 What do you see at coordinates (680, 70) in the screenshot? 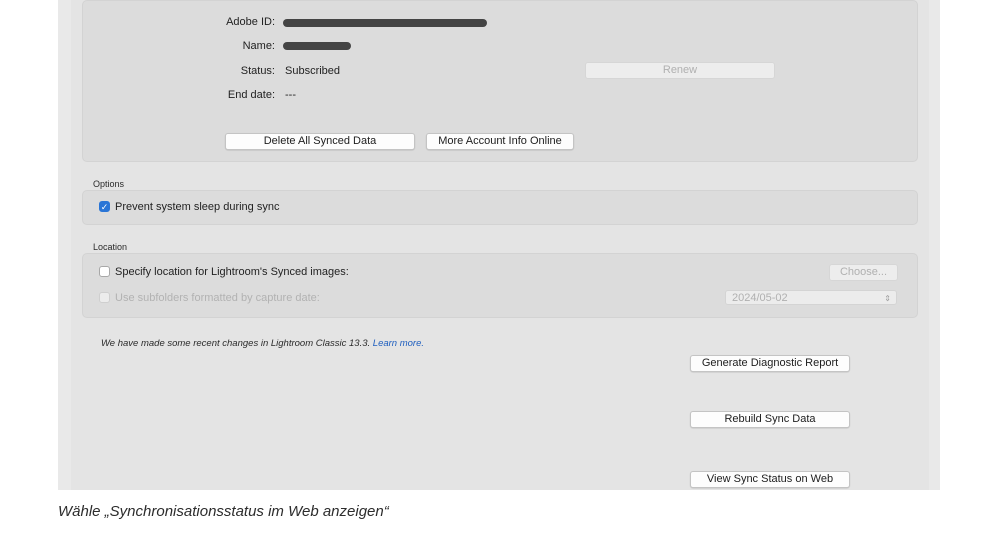
I see `renew-button: Renew` at bounding box center [680, 70].